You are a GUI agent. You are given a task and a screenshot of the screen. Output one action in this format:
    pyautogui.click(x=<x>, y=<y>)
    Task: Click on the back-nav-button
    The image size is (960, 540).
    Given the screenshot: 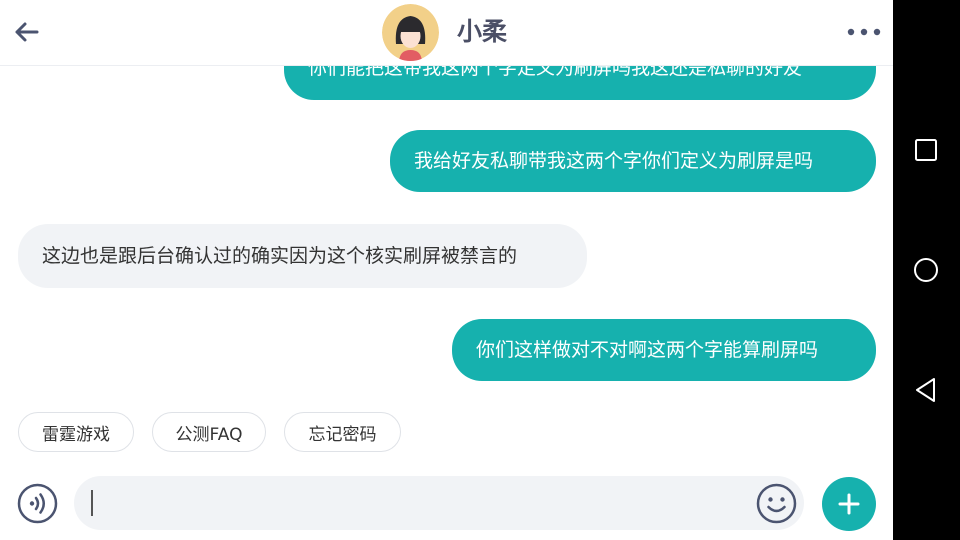 What is the action you would take?
    pyautogui.click(x=926, y=390)
    